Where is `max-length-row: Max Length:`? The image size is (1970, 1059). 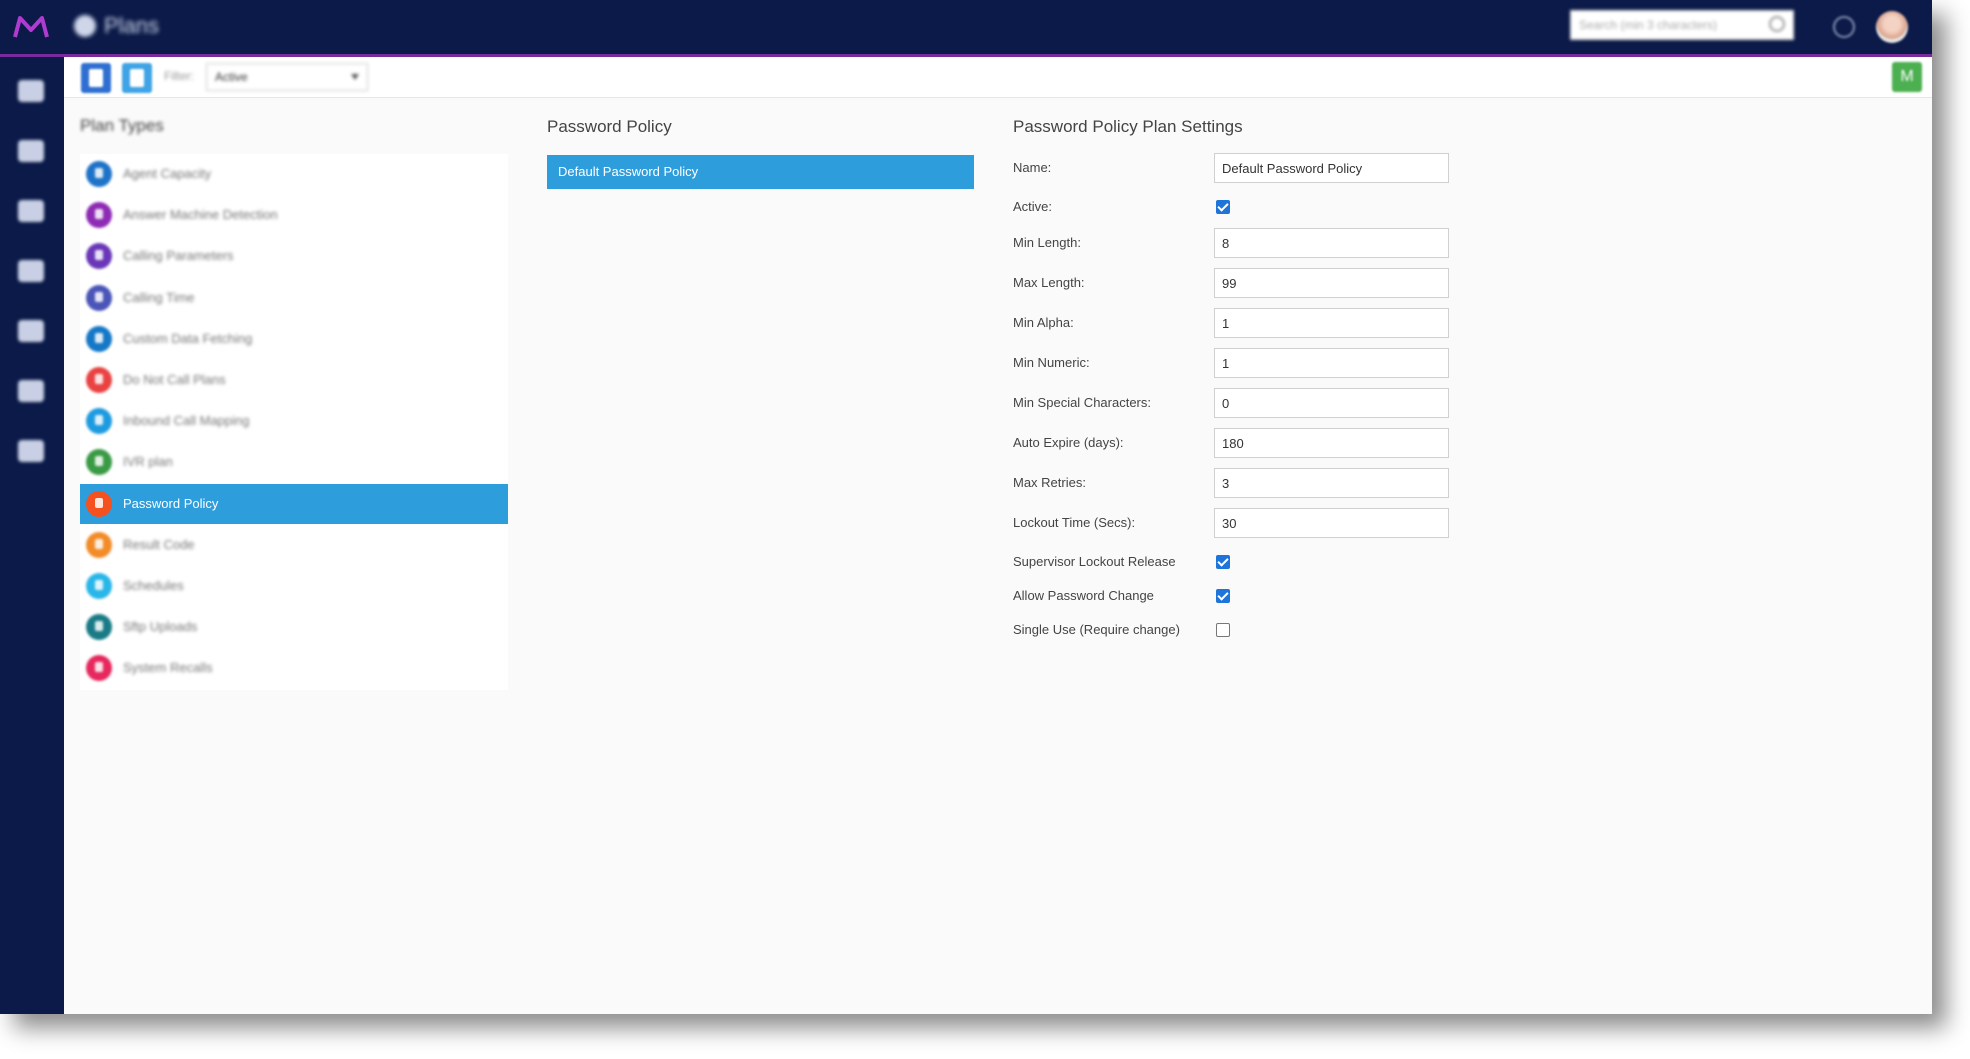
max-length-row: Max Length: is located at coordinates (1243, 283).